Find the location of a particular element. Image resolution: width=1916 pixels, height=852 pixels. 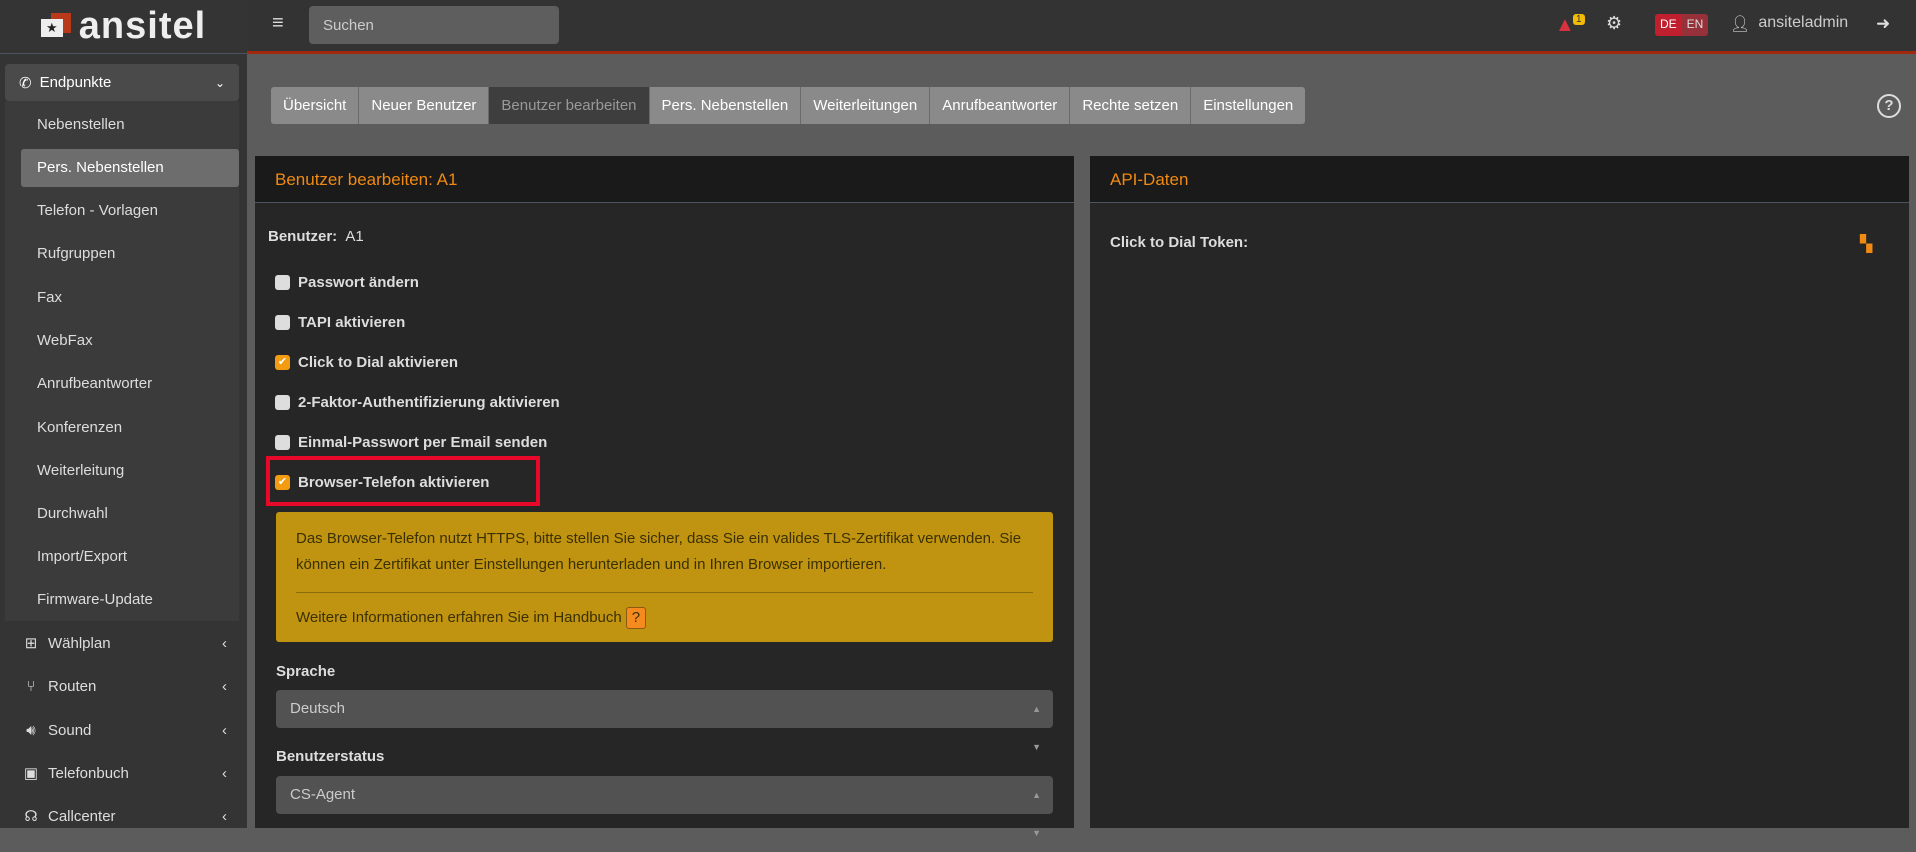

sidebar-item-telefonbuch: ▣ Telefonbuch ‹ is located at coordinates (123, 773).